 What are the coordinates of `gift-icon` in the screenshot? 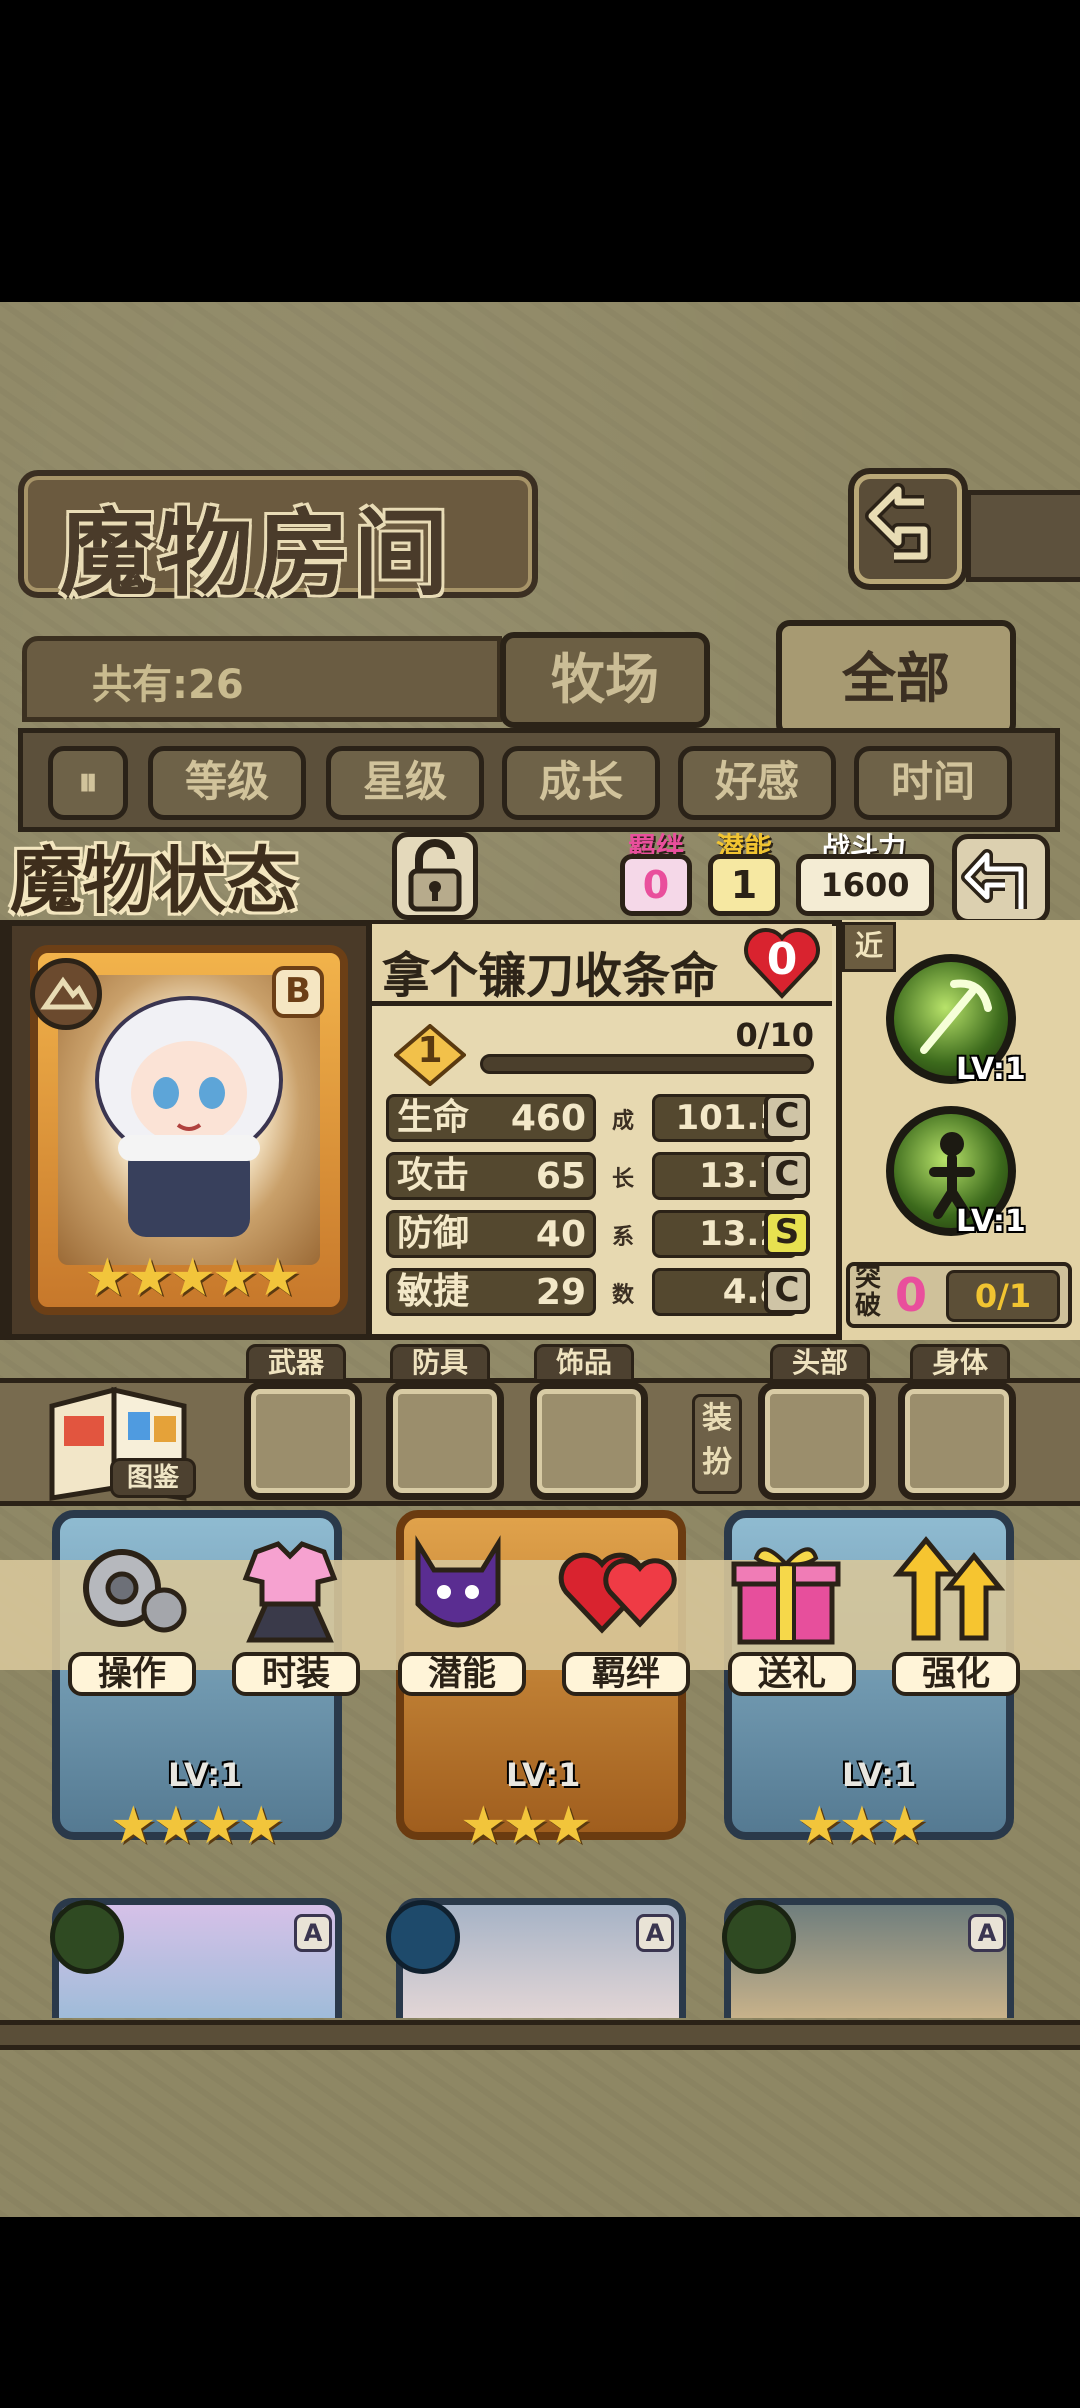 It's located at (786, 1596).